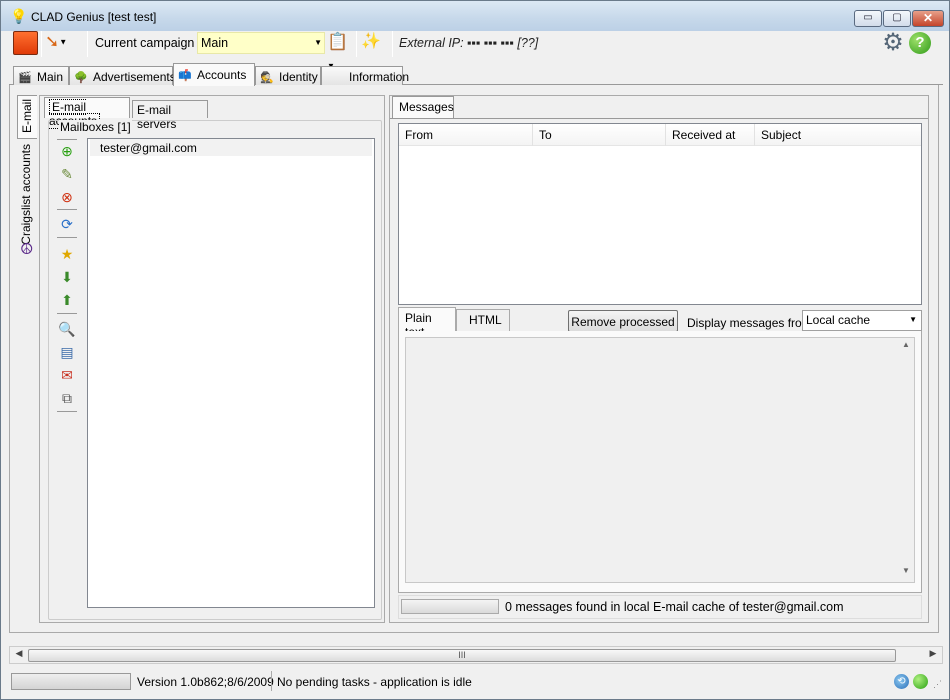 The image size is (950, 700). Describe the element at coordinates (145, 43) in the screenshot. I see `campaign-label: Current campaign` at that location.